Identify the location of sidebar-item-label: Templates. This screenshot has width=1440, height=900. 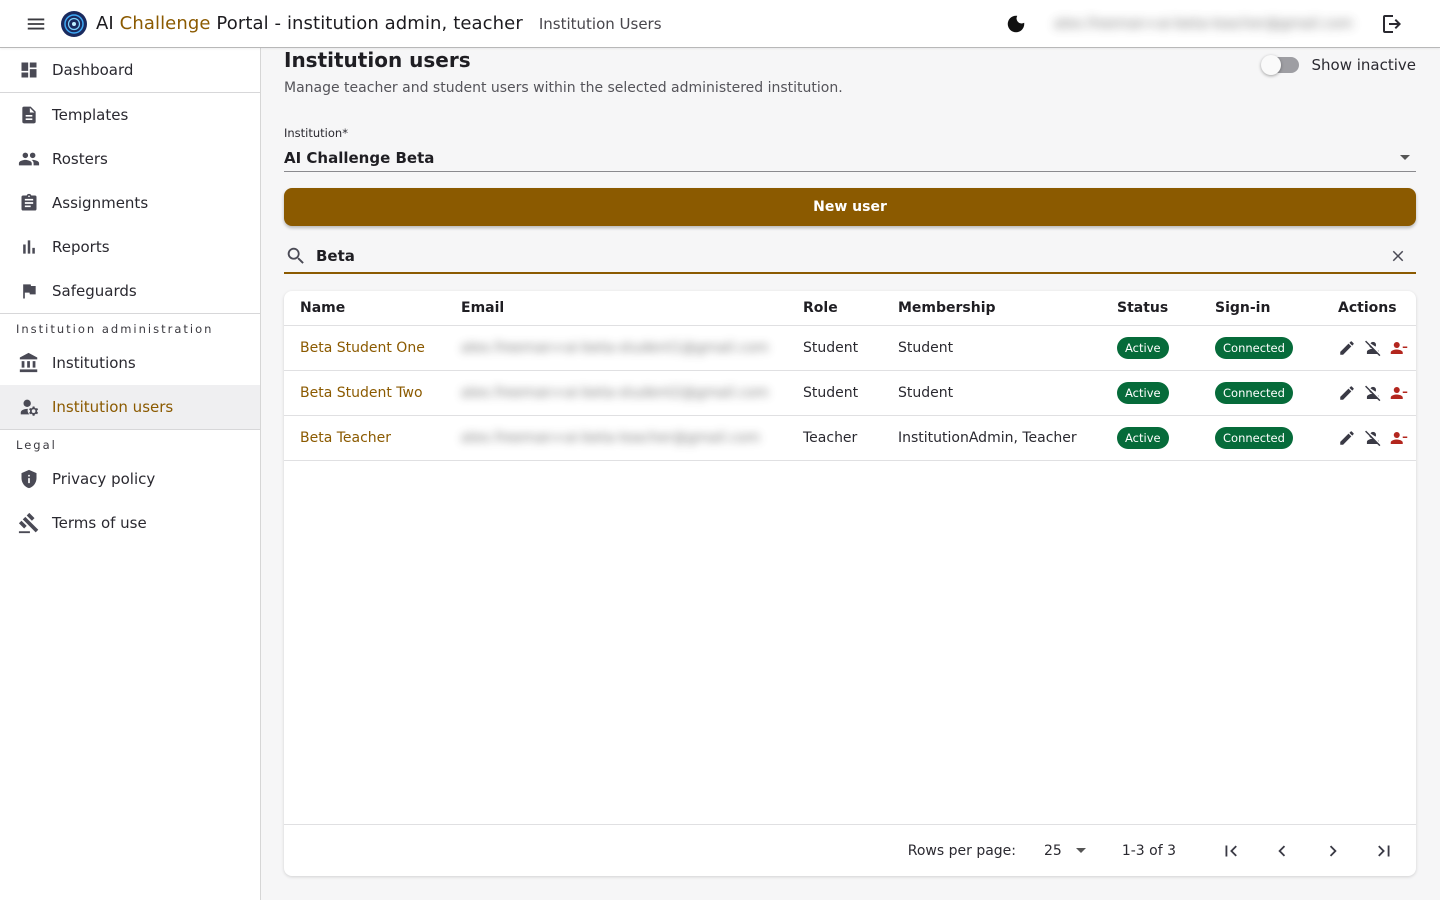
(90, 115).